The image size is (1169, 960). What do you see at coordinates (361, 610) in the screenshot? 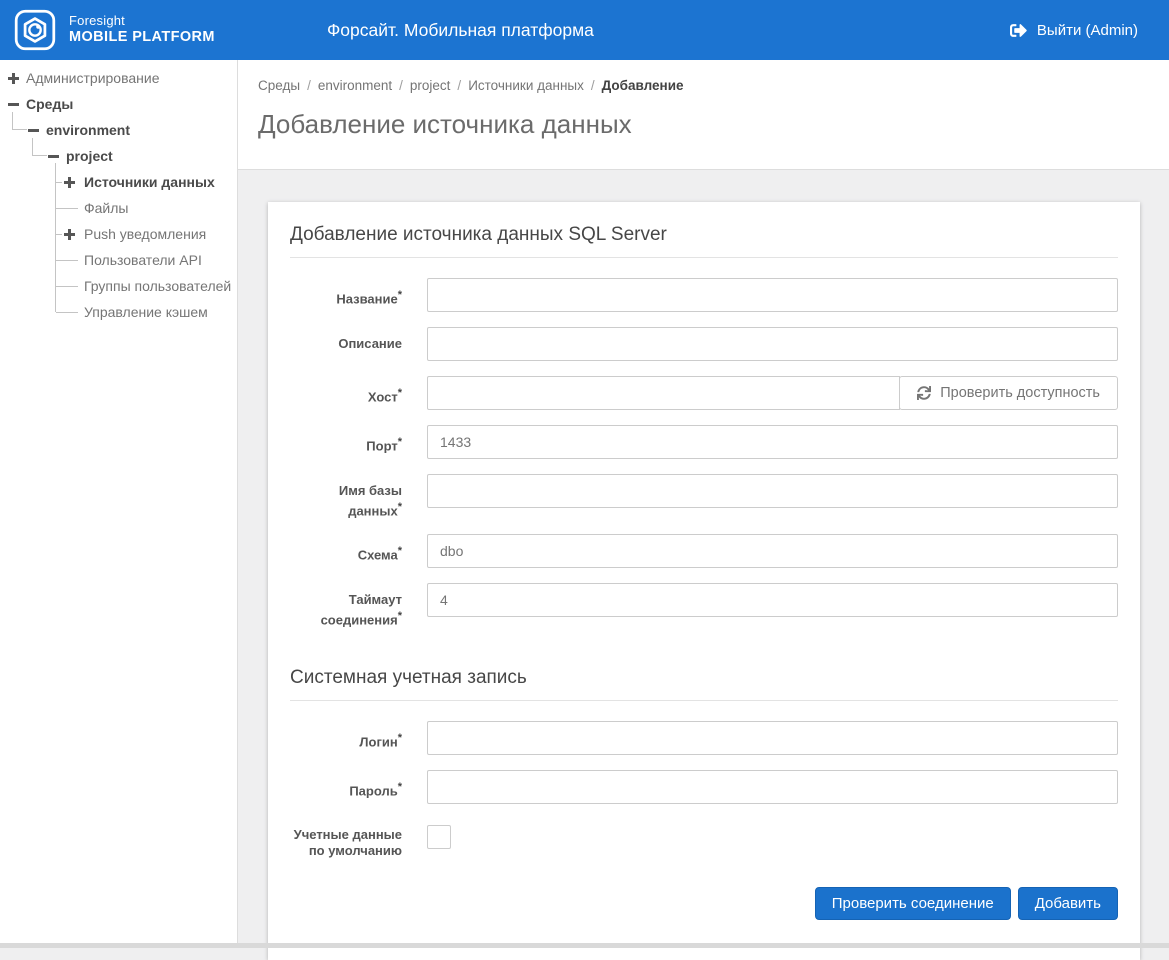
I see `timeout-label: Таймаут соединения*` at bounding box center [361, 610].